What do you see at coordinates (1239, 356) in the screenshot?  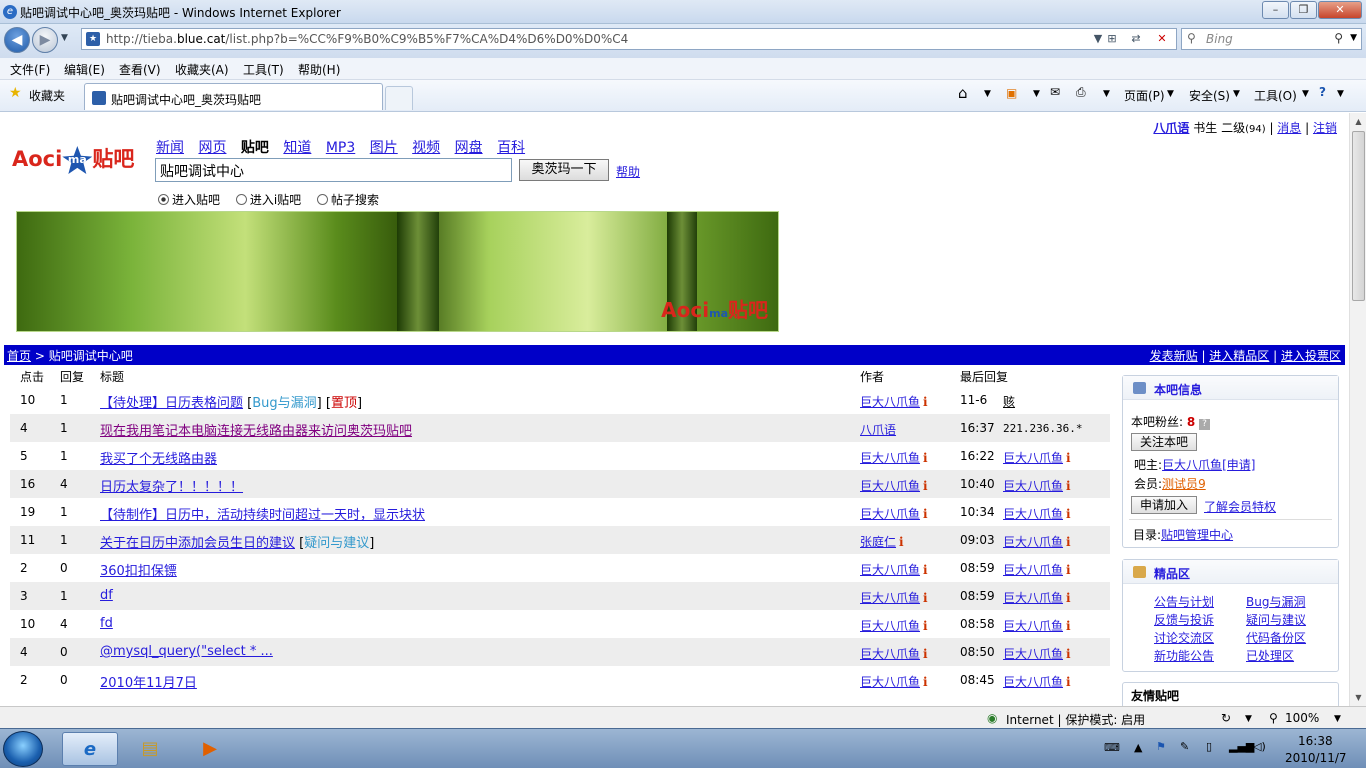 I see `featured-link: 进入精品区` at bounding box center [1239, 356].